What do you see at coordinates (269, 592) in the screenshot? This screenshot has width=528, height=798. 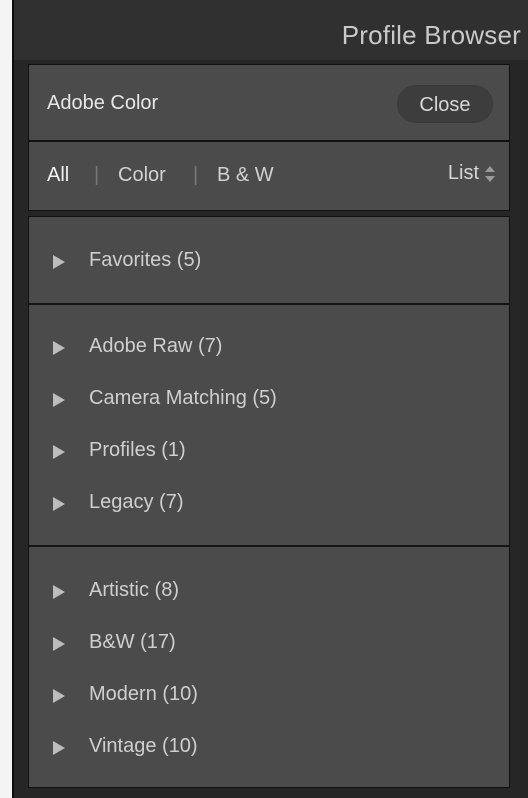 I see `group-artistic: Artistic (8)` at bounding box center [269, 592].